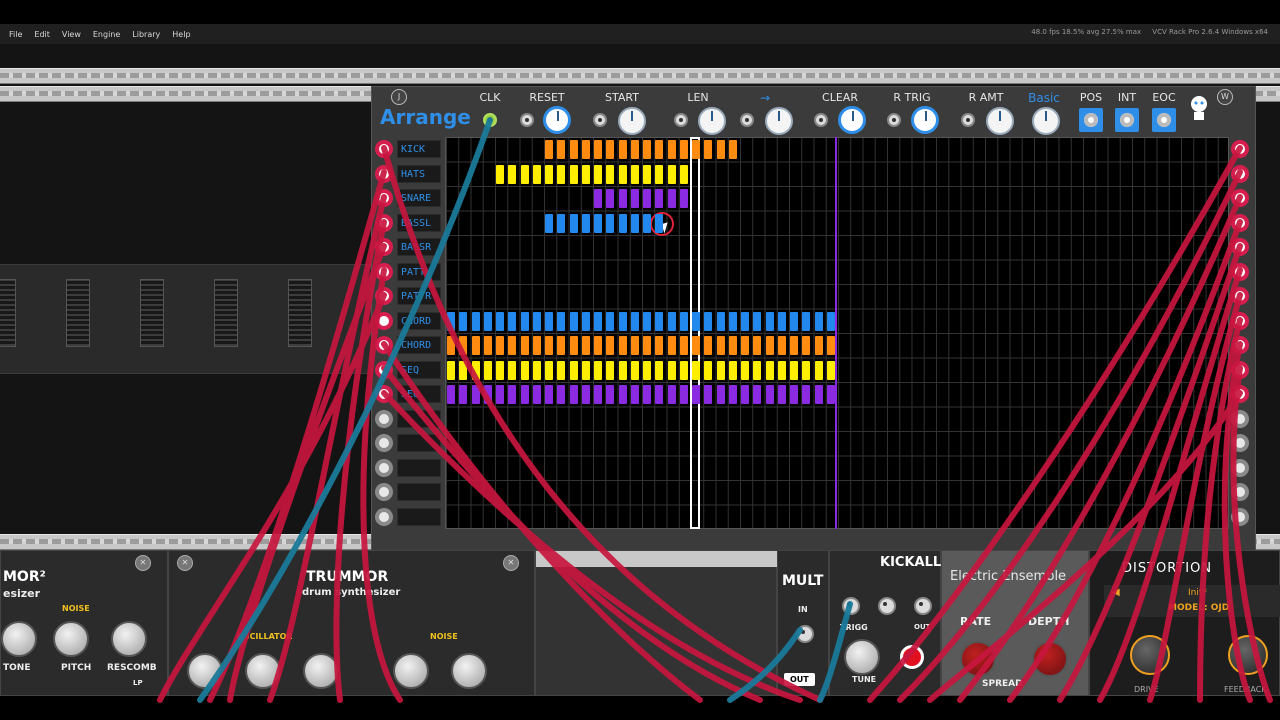 This screenshot has height=720, width=1280. Describe the element at coordinates (384, 492) in the screenshot. I see `track-input-jack` at that location.